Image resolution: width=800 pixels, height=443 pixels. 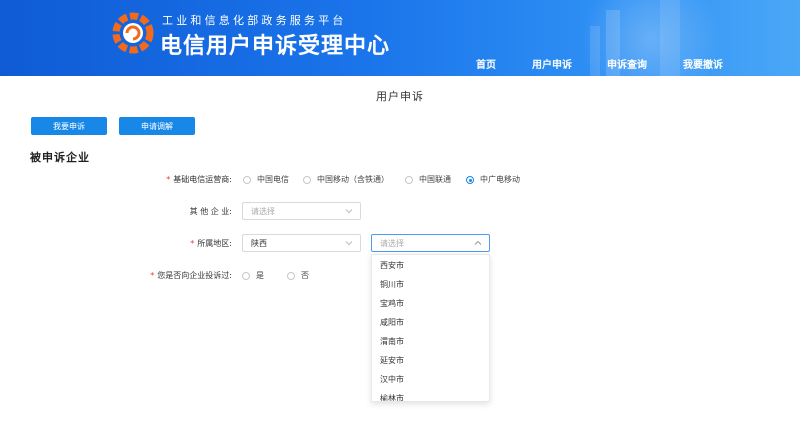 What do you see at coordinates (254, 20) in the screenshot?
I see `site-subtitle: 工业和信息化部政务服务平台` at bounding box center [254, 20].